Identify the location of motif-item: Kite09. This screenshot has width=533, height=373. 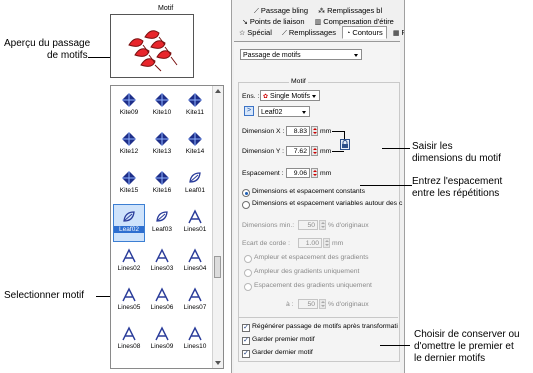
(129, 106).